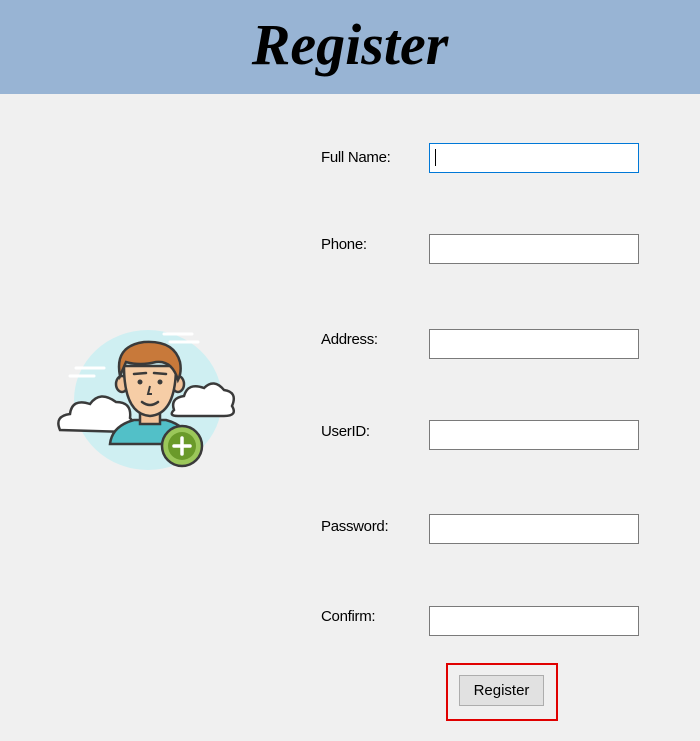 The width and height of the screenshot is (700, 741). I want to click on confirm-password-field, so click(534, 621).